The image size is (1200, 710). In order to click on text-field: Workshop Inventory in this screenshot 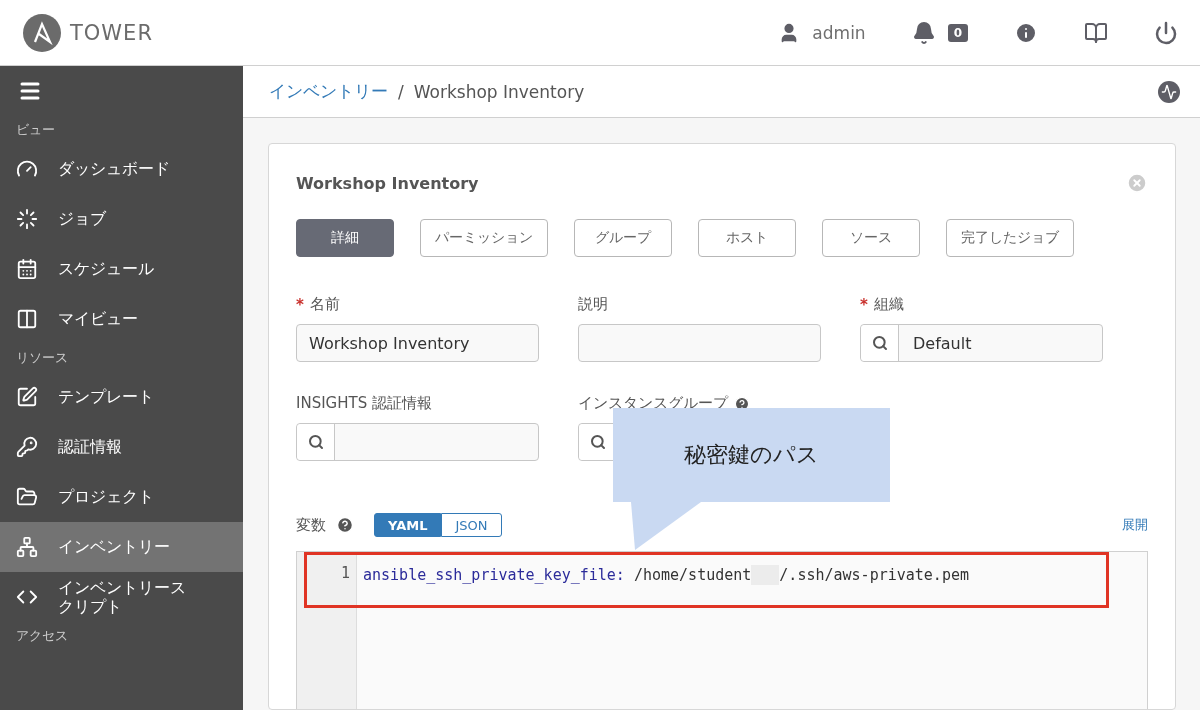, I will do `click(417, 343)`.